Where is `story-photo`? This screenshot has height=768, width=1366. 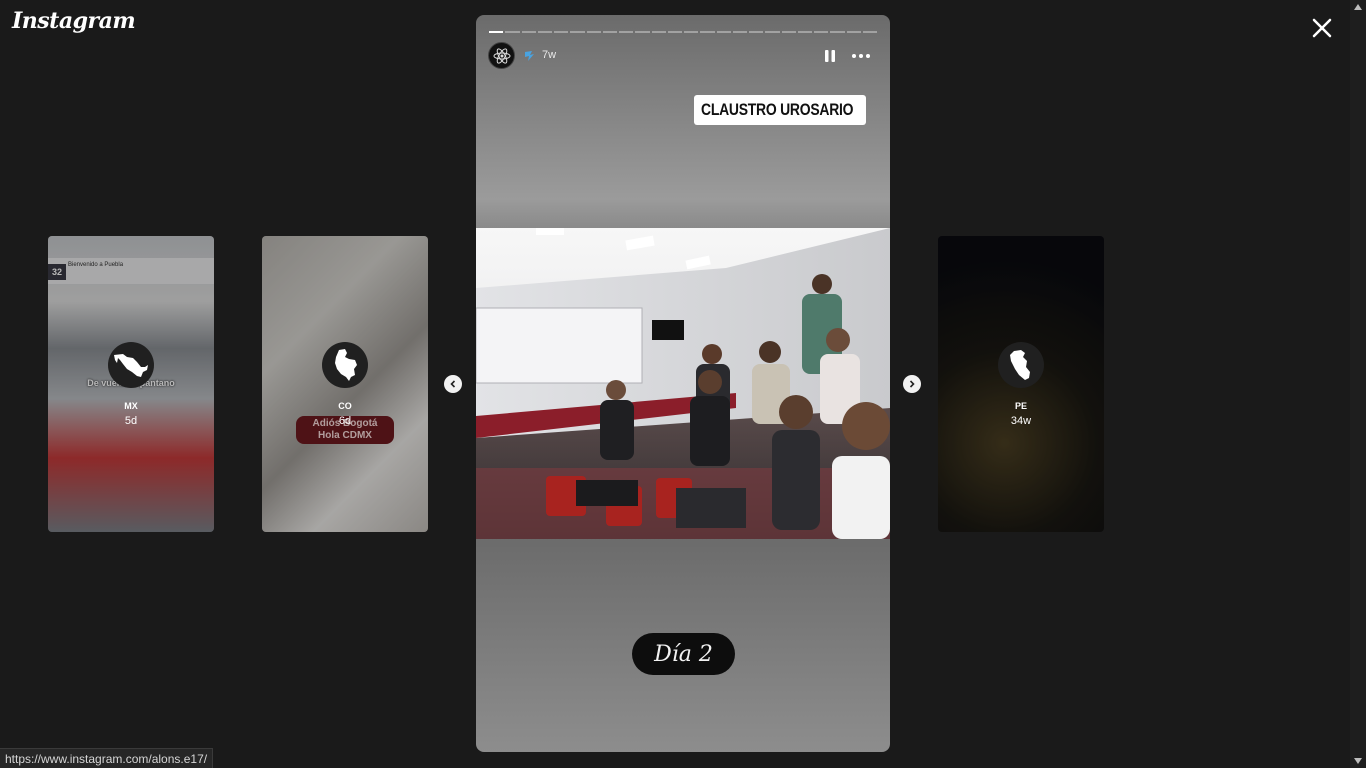
story-photo is located at coordinates (683, 383).